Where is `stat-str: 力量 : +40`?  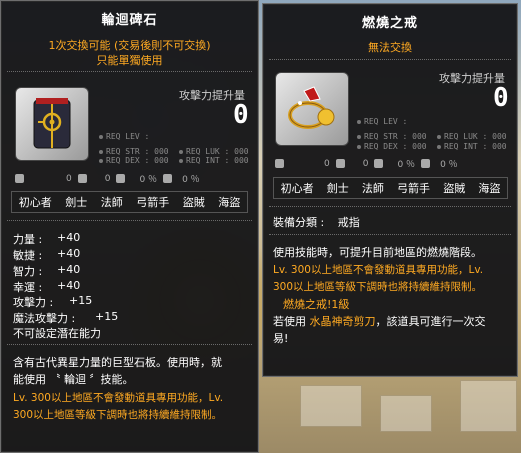 stat-str: 力量 : +40 is located at coordinates (47, 238).